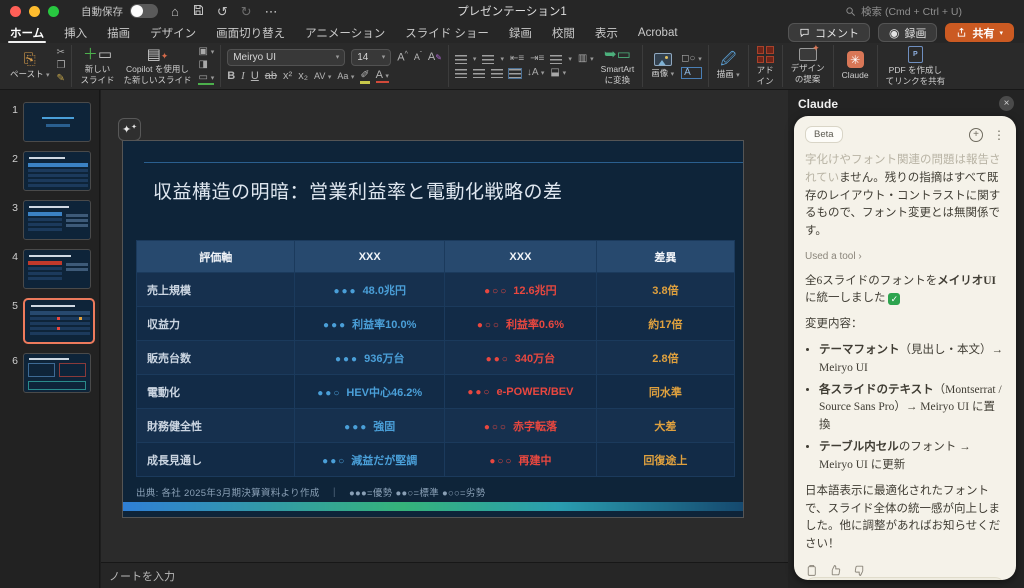  I want to click on slide-title: 収益構造の明暗：営業利益率と電動化戦略の差, so click(358, 190).